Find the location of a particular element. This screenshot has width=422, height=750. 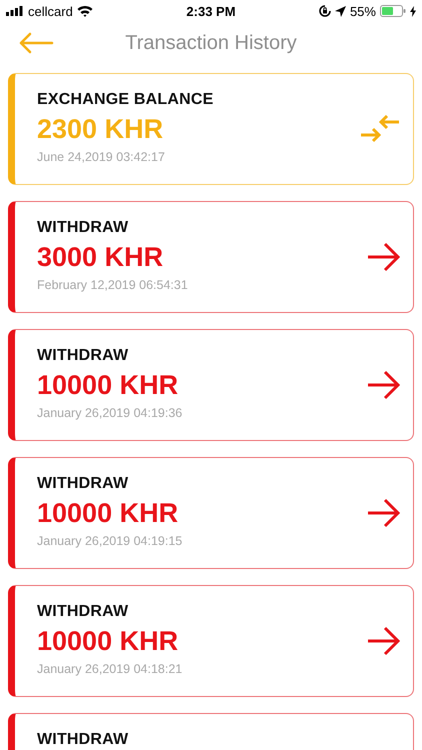

transaction-date: June 24,2019 03:42:17 is located at coordinates (101, 157).